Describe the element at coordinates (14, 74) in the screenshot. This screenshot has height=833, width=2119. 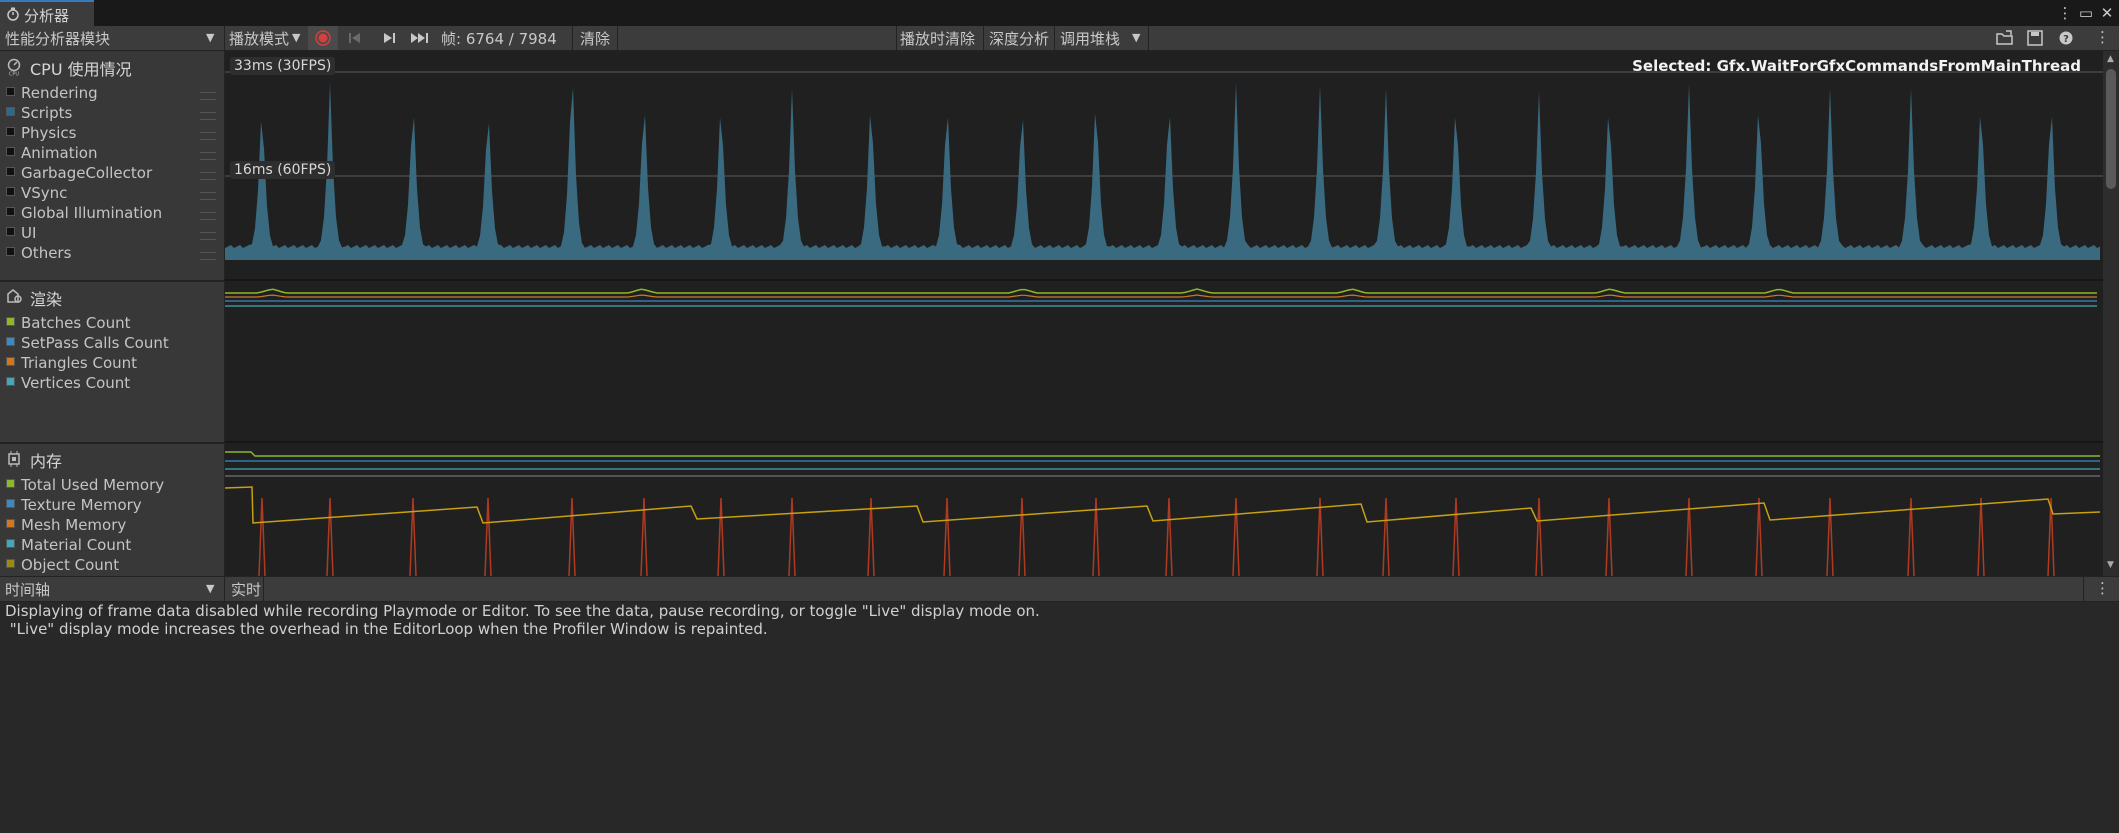
I see `svg-text: CPU` at that location.